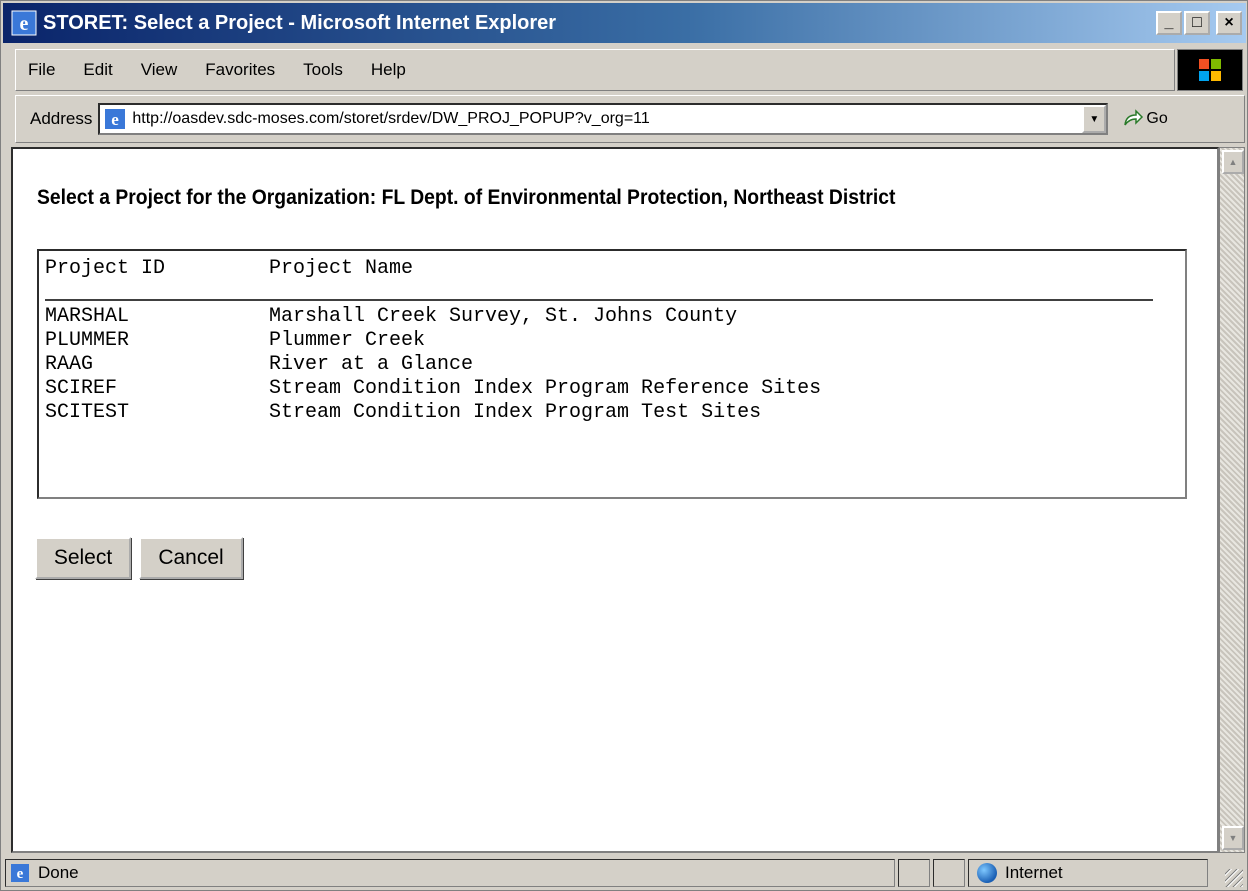 Image resolution: width=1248 pixels, height=891 pixels. What do you see at coordinates (240, 70) in the screenshot?
I see `menu-favorites: Favorites` at bounding box center [240, 70].